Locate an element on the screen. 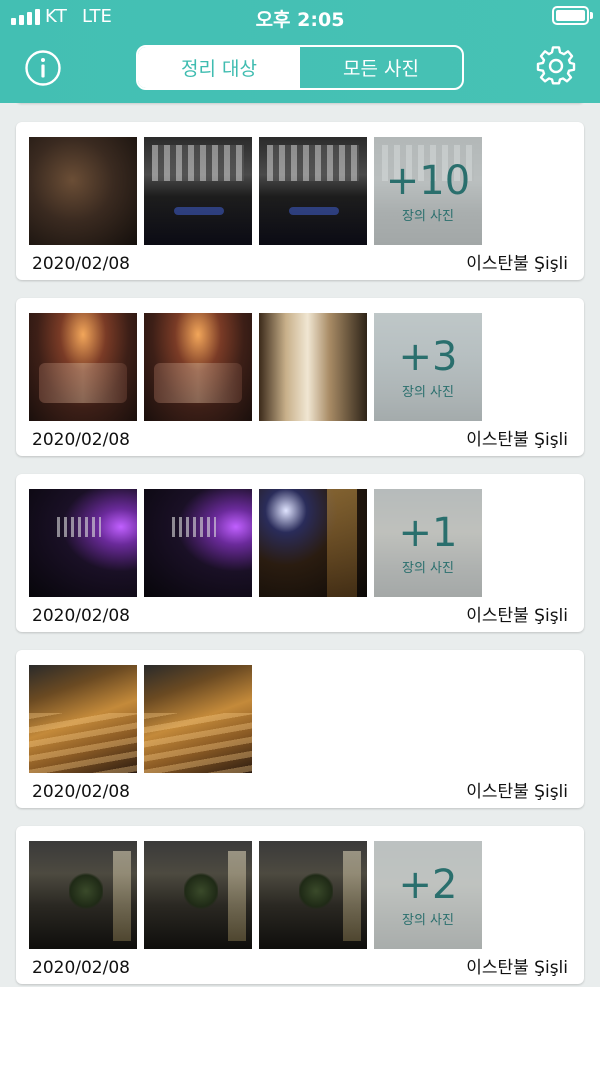  photo-group-card: +1 장의 사진 2020/02/08 이스탄불 Şişli is located at coordinates (300, 553).